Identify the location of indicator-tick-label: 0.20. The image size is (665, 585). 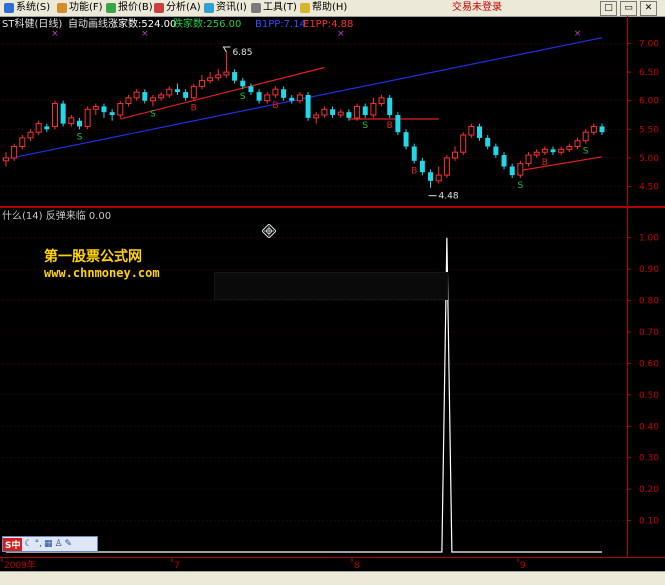
(649, 490).